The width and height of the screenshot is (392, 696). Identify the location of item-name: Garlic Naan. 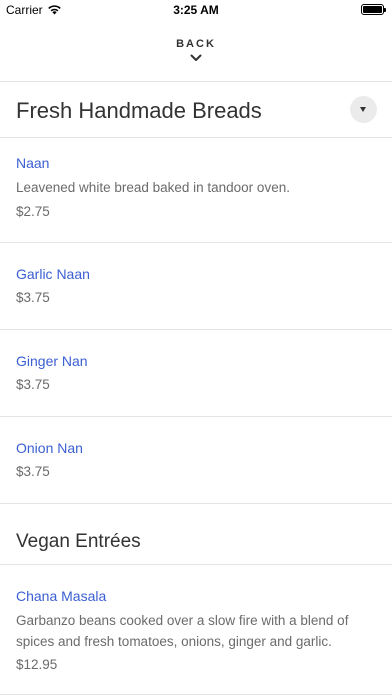
(53, 274).